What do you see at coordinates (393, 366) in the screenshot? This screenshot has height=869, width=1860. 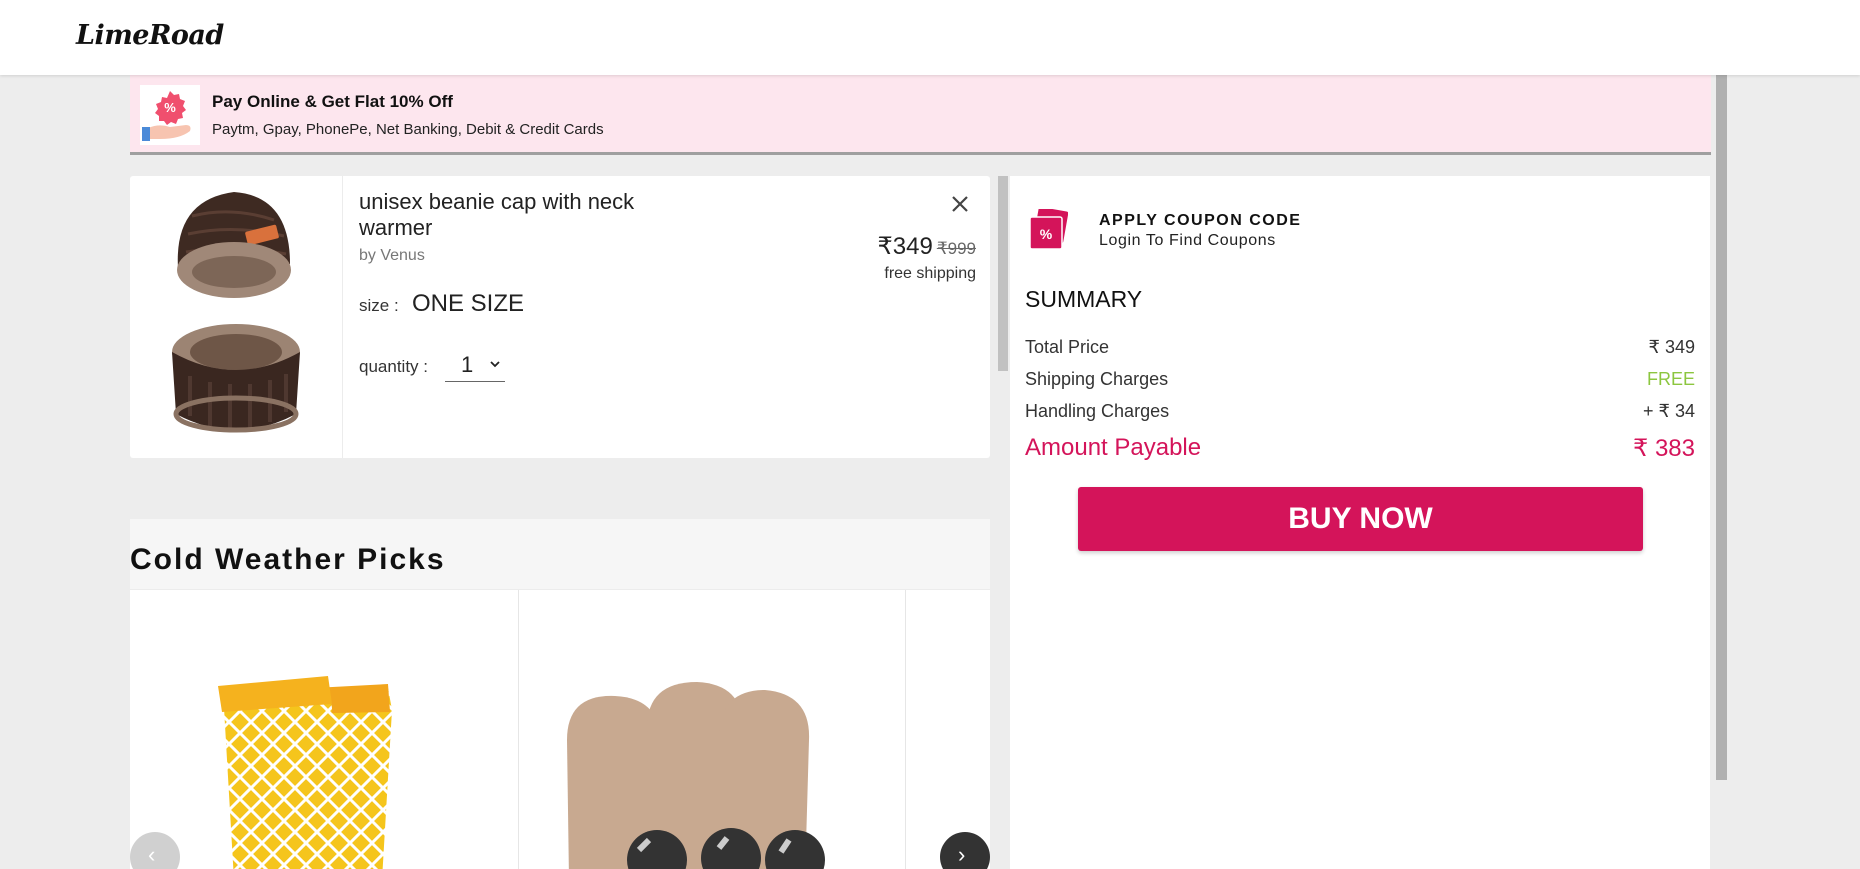 I see `quantity-label: quantity :` at bounding box center [393, 366].